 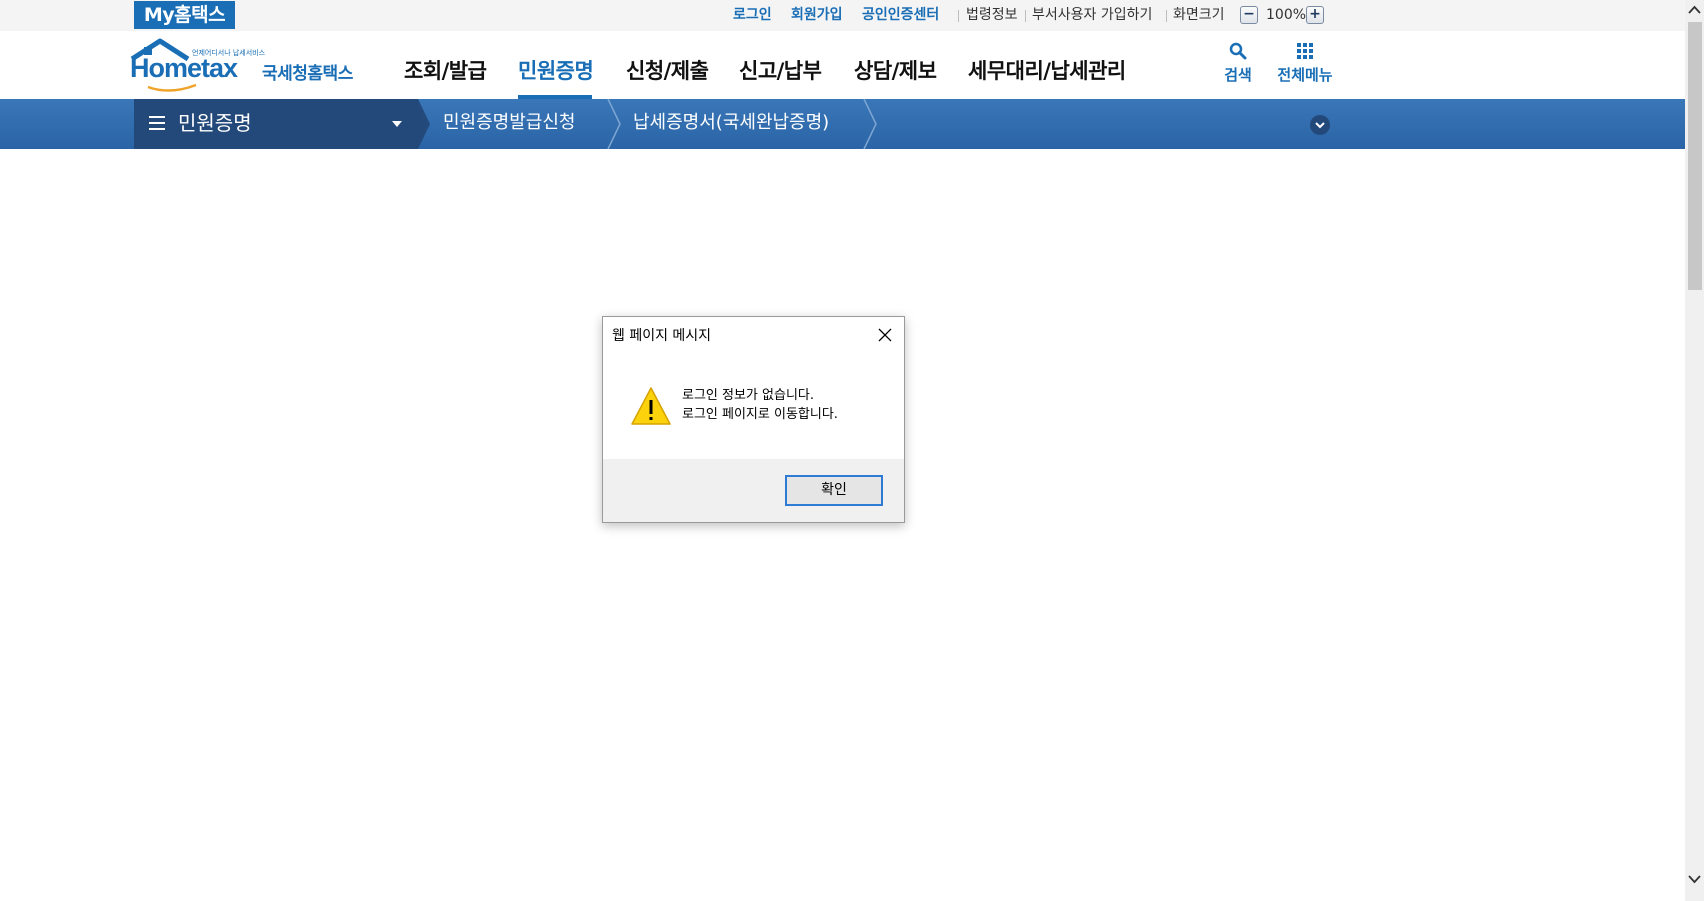 What do you see at coordinates (1305, 75) in the screenshot?
I see `all-menu-label: 전체메뉴` at bounding box center [1305, 75].